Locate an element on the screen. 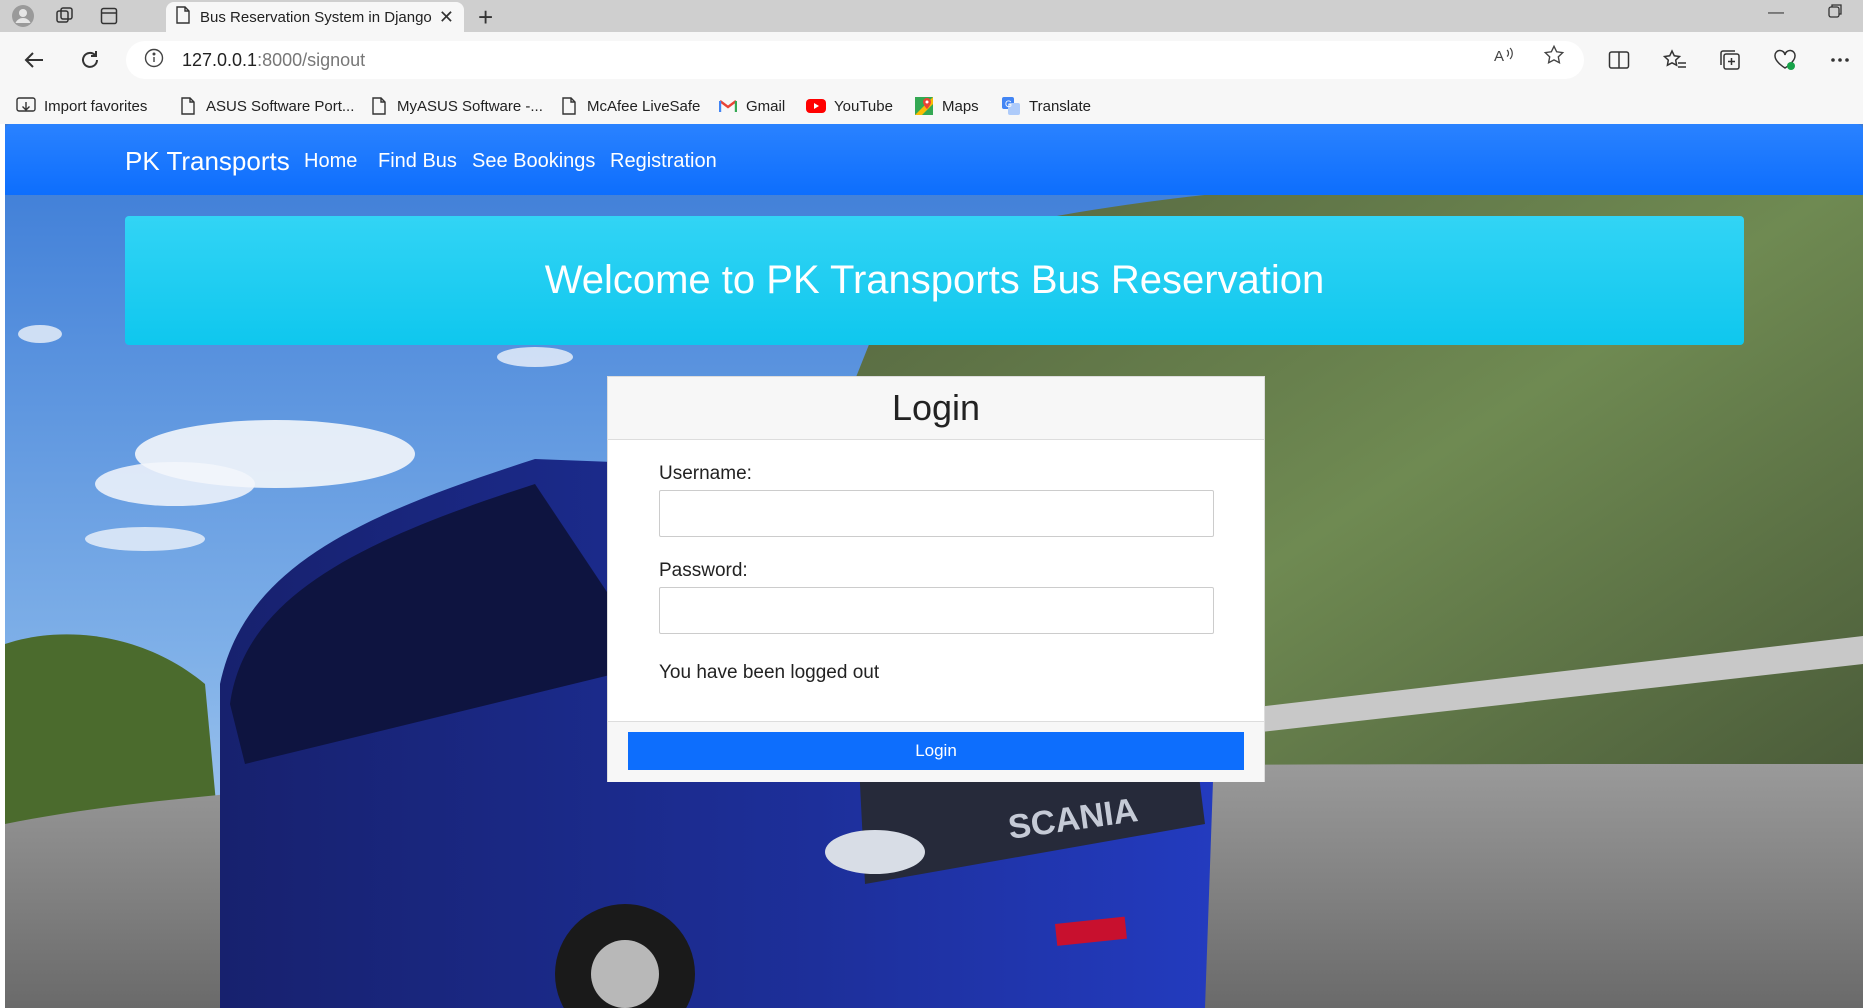 This screenshot has width=1863, height=1008. workspaces-icon is located at coordinates (65, 16).